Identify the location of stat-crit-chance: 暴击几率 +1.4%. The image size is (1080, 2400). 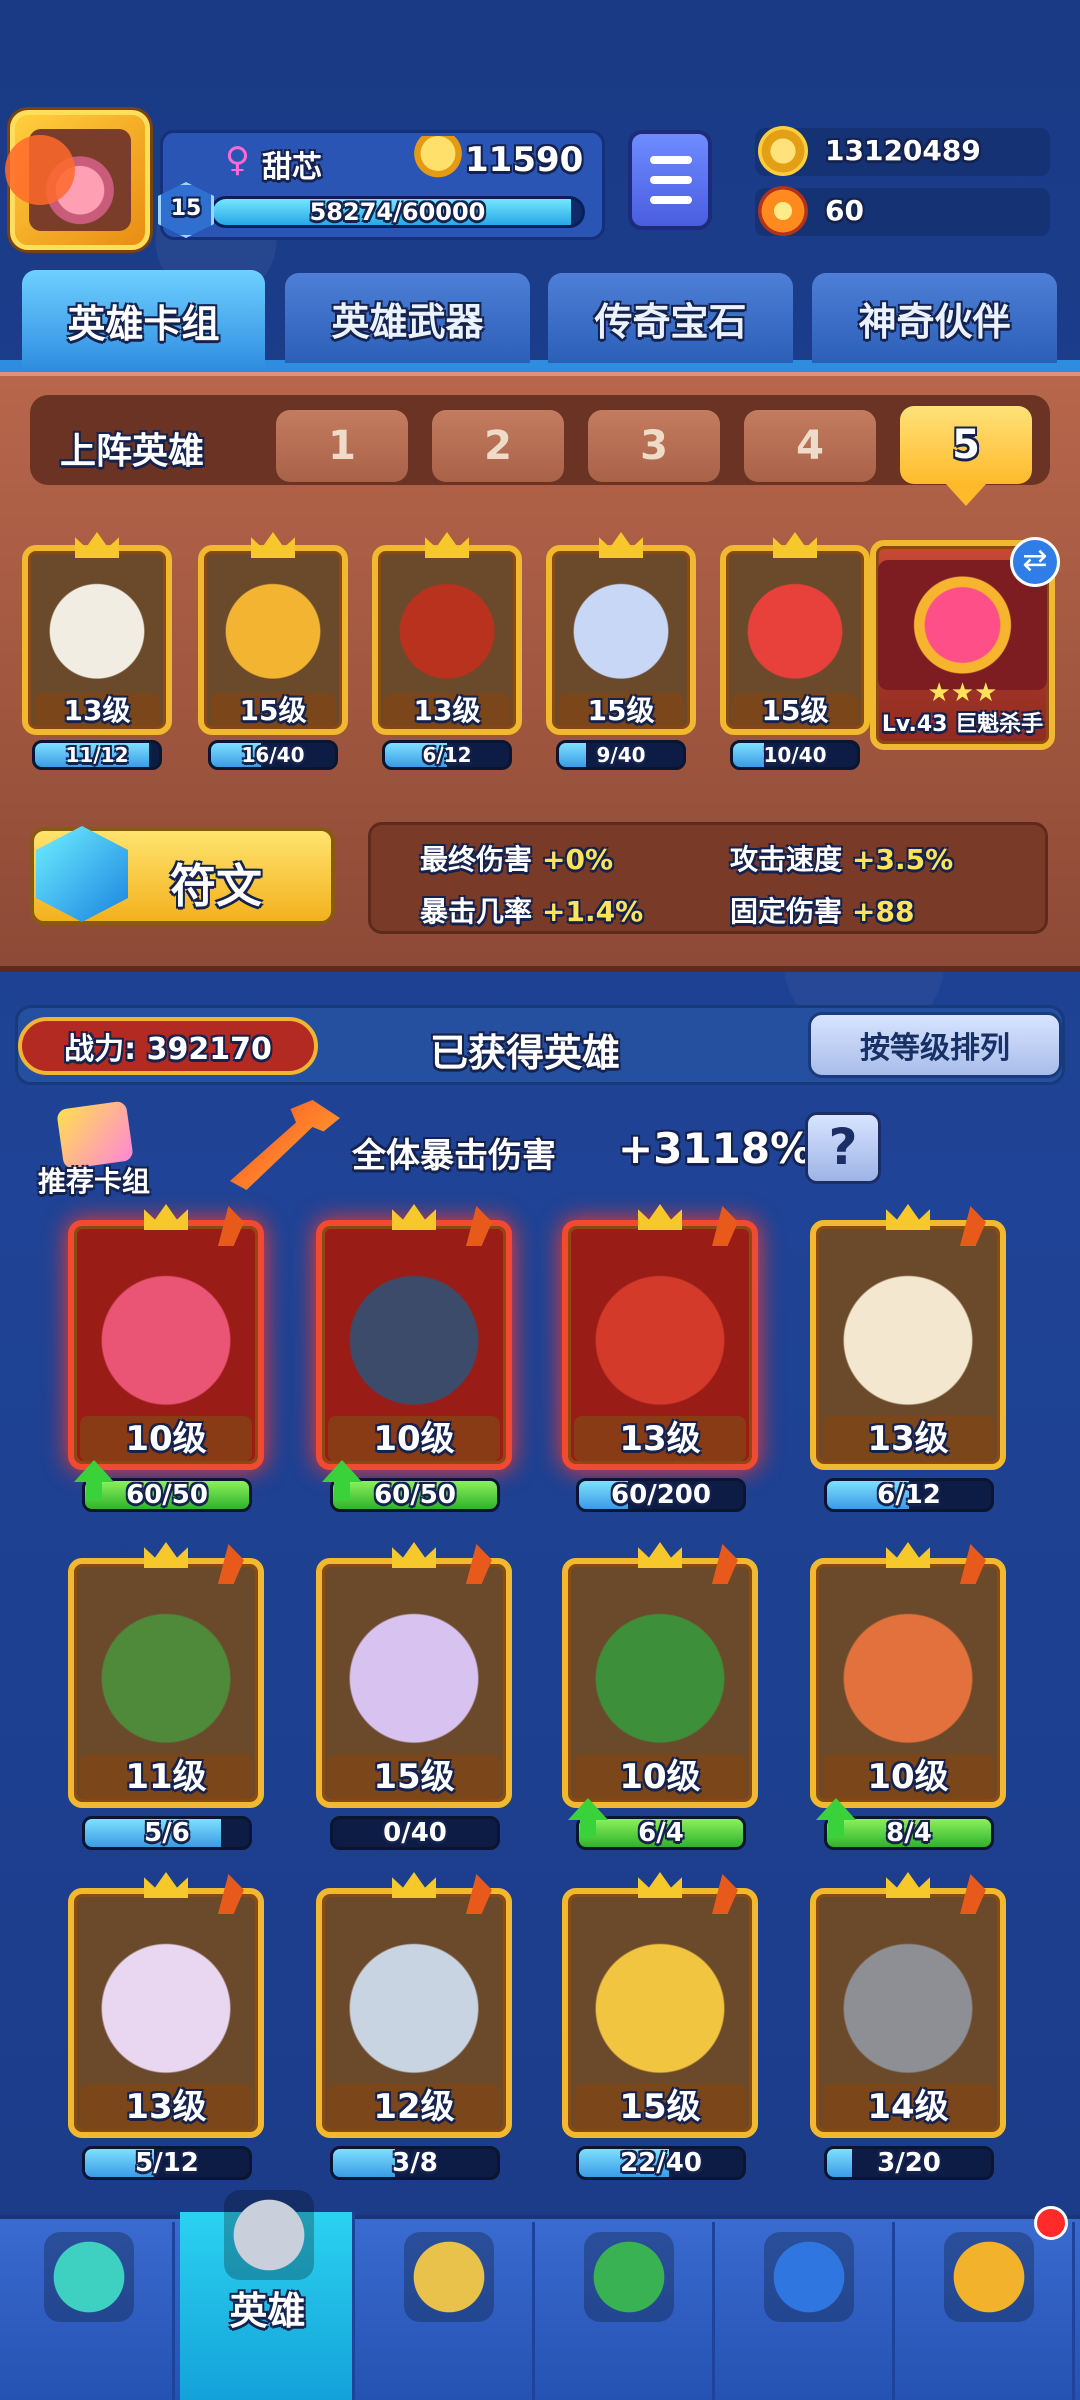
(532, 911).